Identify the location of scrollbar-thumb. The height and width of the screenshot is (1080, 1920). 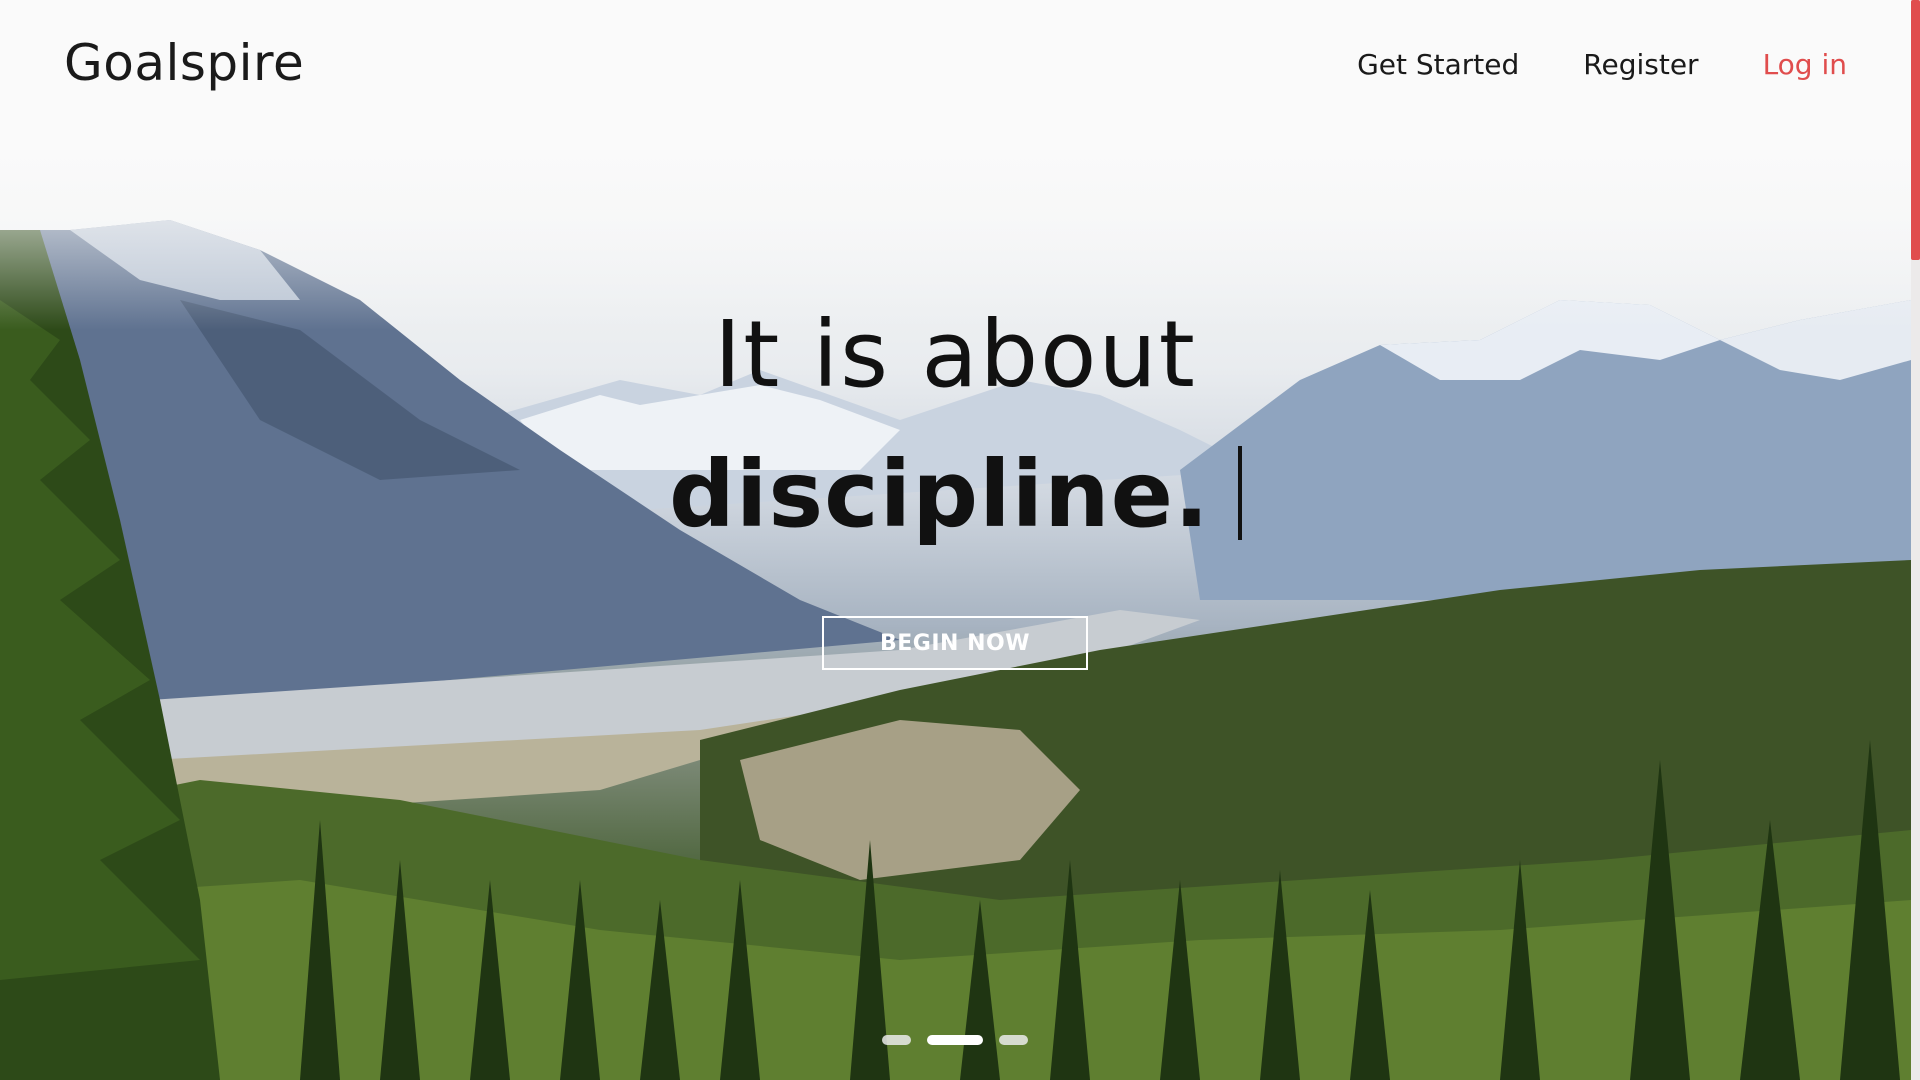
(1915, 130).